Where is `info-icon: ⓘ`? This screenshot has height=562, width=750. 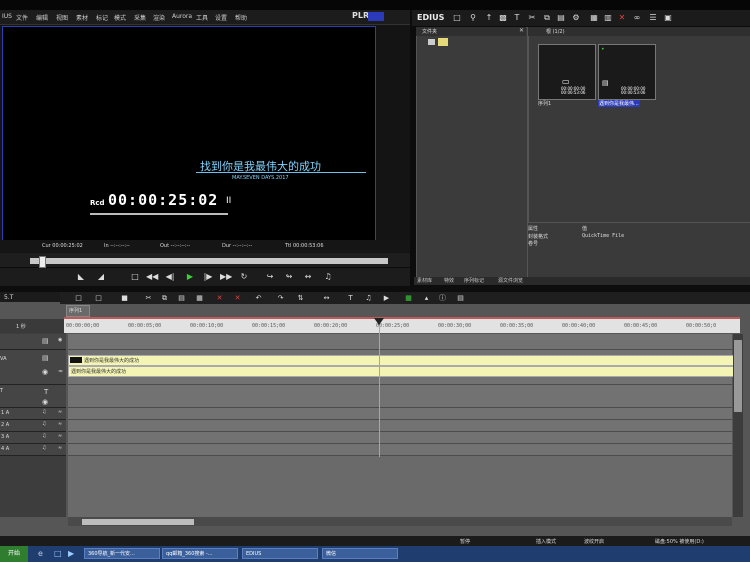
info-icon: ⓘ is located at coordinates (442, 298).